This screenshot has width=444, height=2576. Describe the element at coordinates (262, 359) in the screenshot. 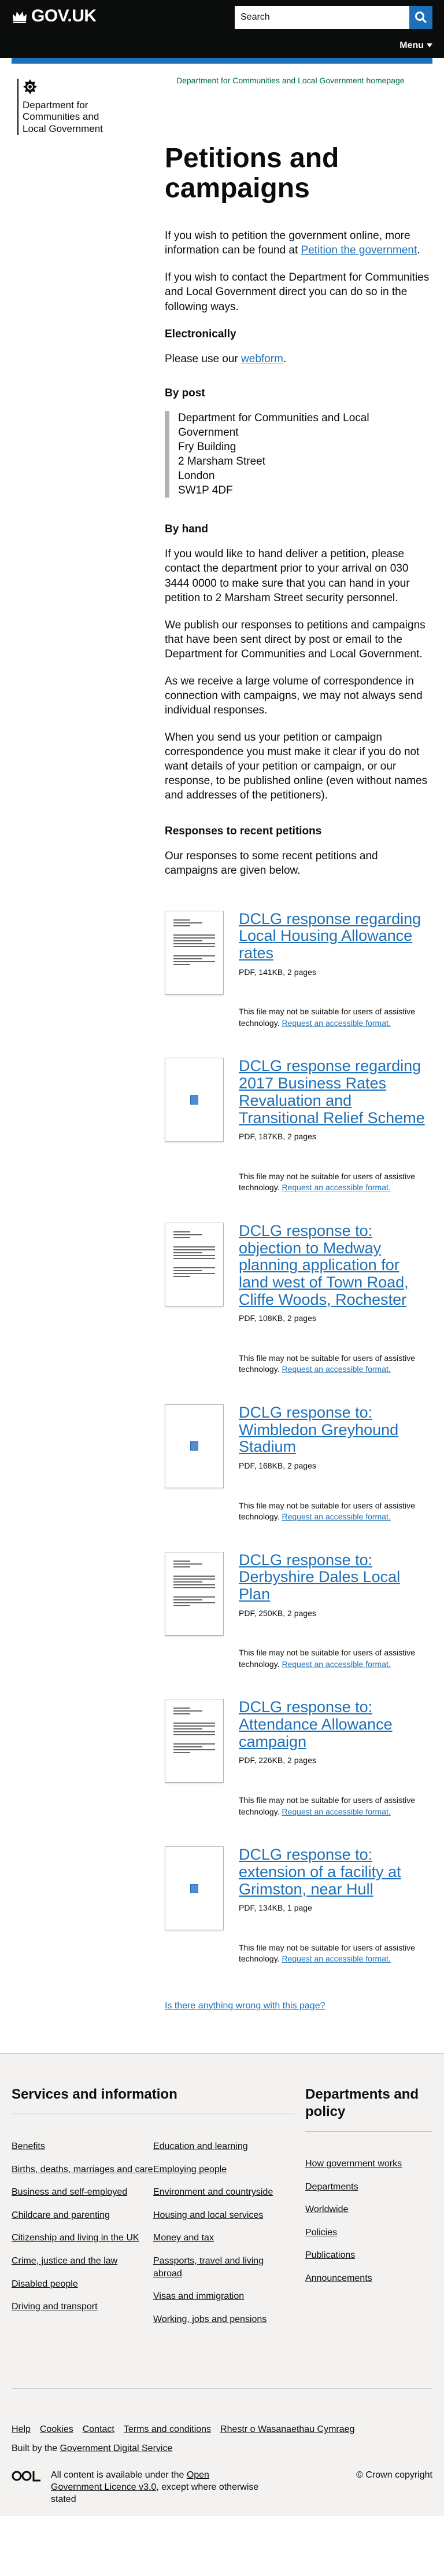

I see `webform-link: webform` at that location.